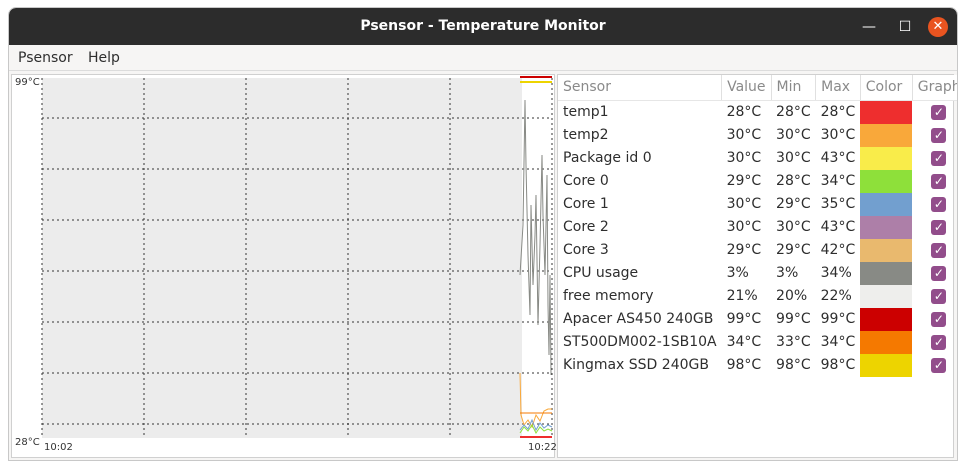 The width and height of the screenshot is (965, 466). I want to click on menu-bar: Psensor Help, so click(483, 58).